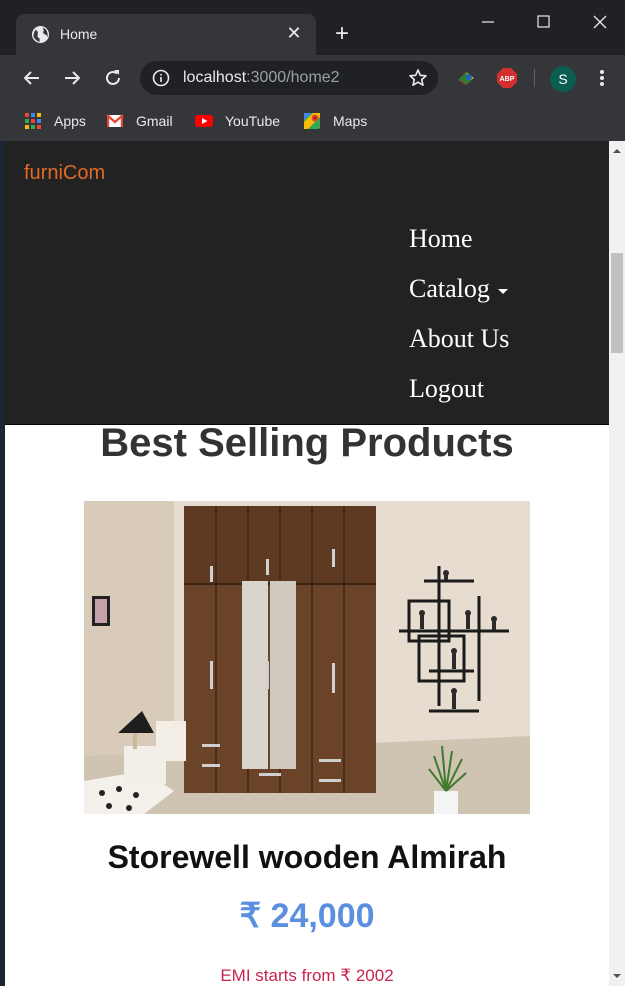  I want to click on profile-avatar: S, so click(563, 79).